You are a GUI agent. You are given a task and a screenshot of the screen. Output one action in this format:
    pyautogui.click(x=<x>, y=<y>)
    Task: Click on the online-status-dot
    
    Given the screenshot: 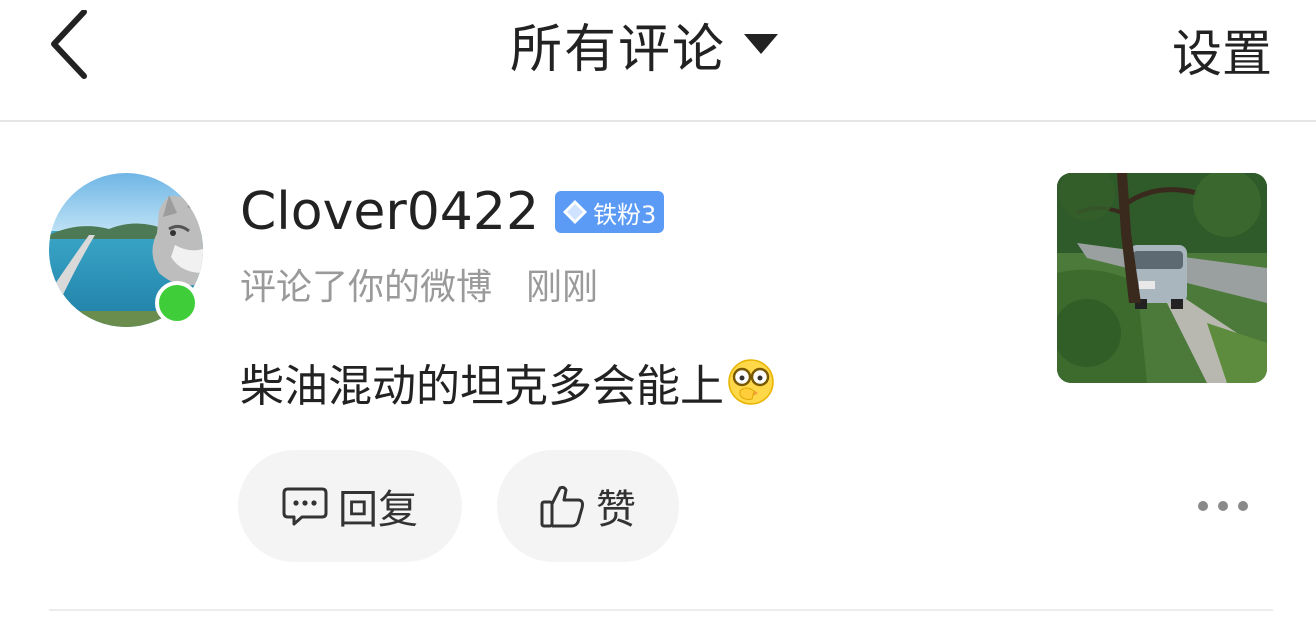 What is the action you would take?
    pyautogui.click(x=177, y=303)
    